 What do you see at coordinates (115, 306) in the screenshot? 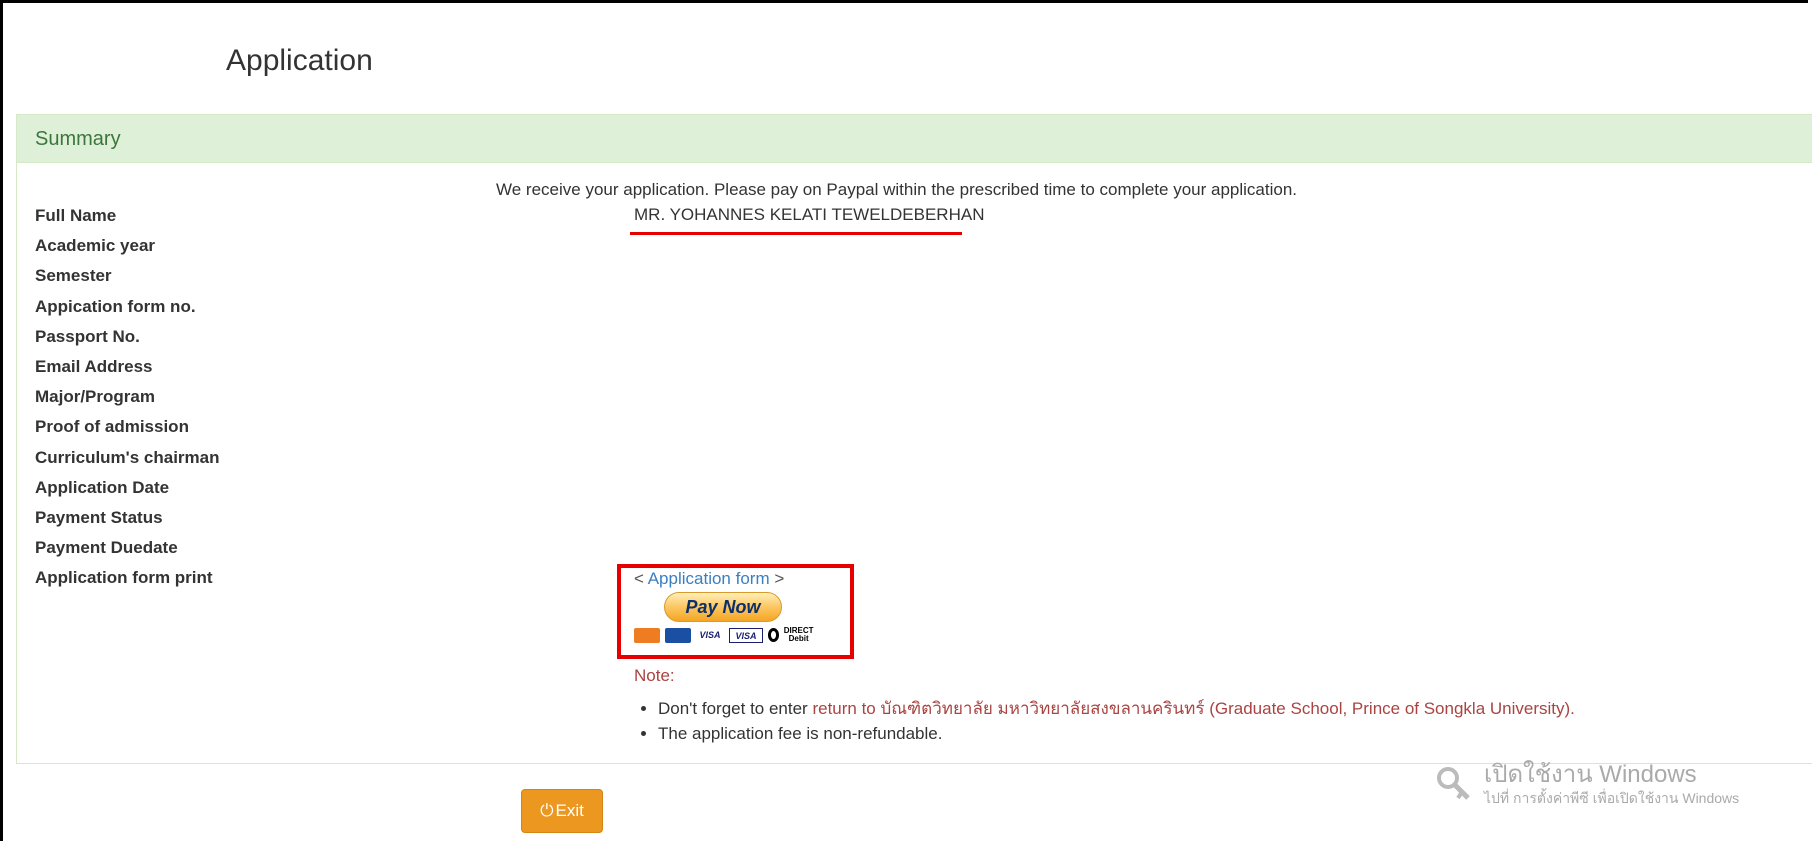
I see `label-application-form-no: Appication form no.` at bounding box center [115, 306].